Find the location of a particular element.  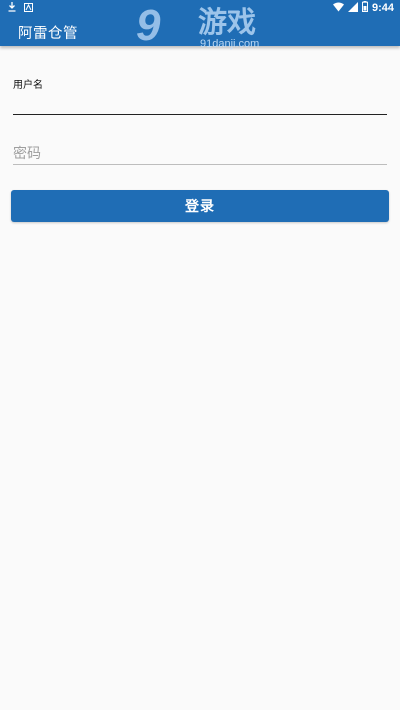

status-right-icons: 9:44 is located at coordinates (363, 8).